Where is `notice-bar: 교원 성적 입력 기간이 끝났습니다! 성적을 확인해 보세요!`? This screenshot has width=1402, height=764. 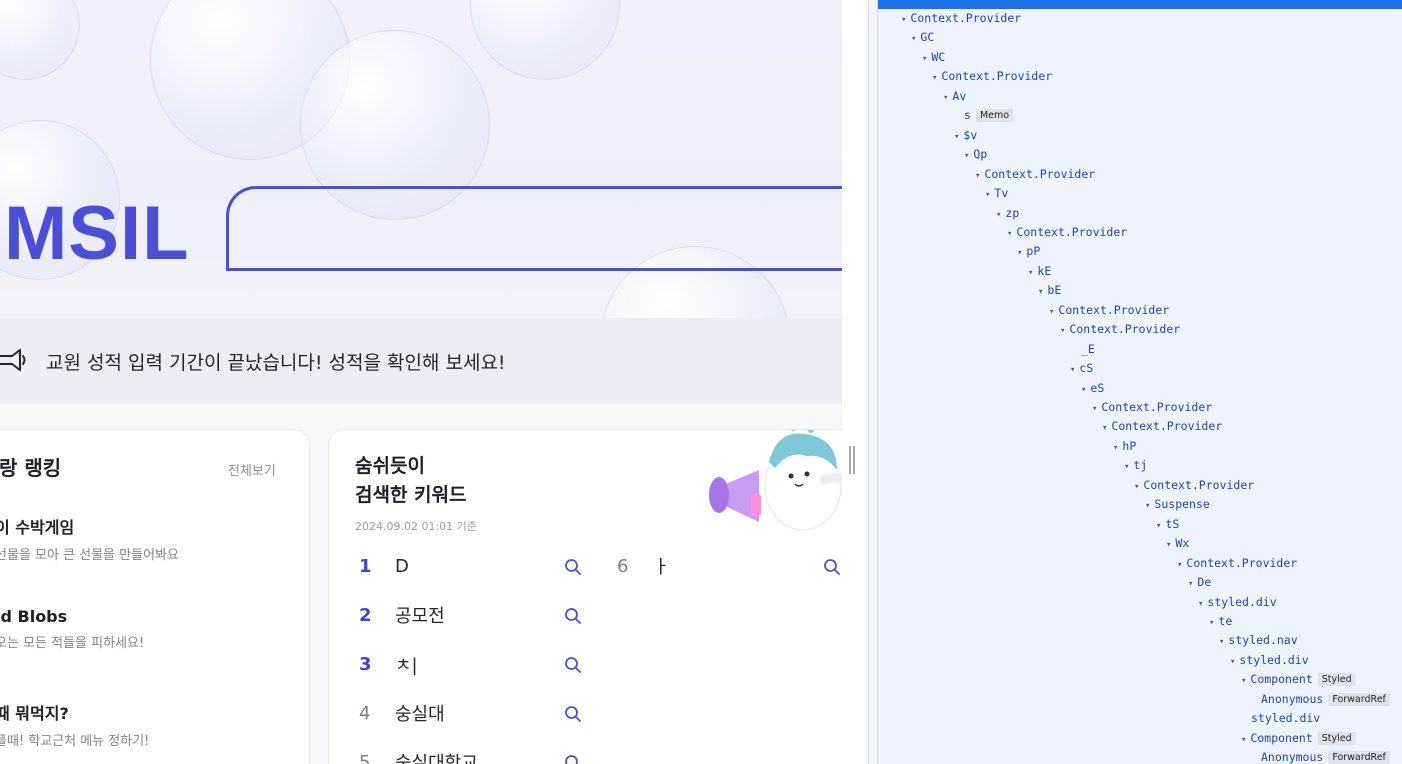
notice-bar: 교원 성적 입력 기간이 끝났습니다! 성적을 확인해 보세요! is located at coordinates (421, 361).